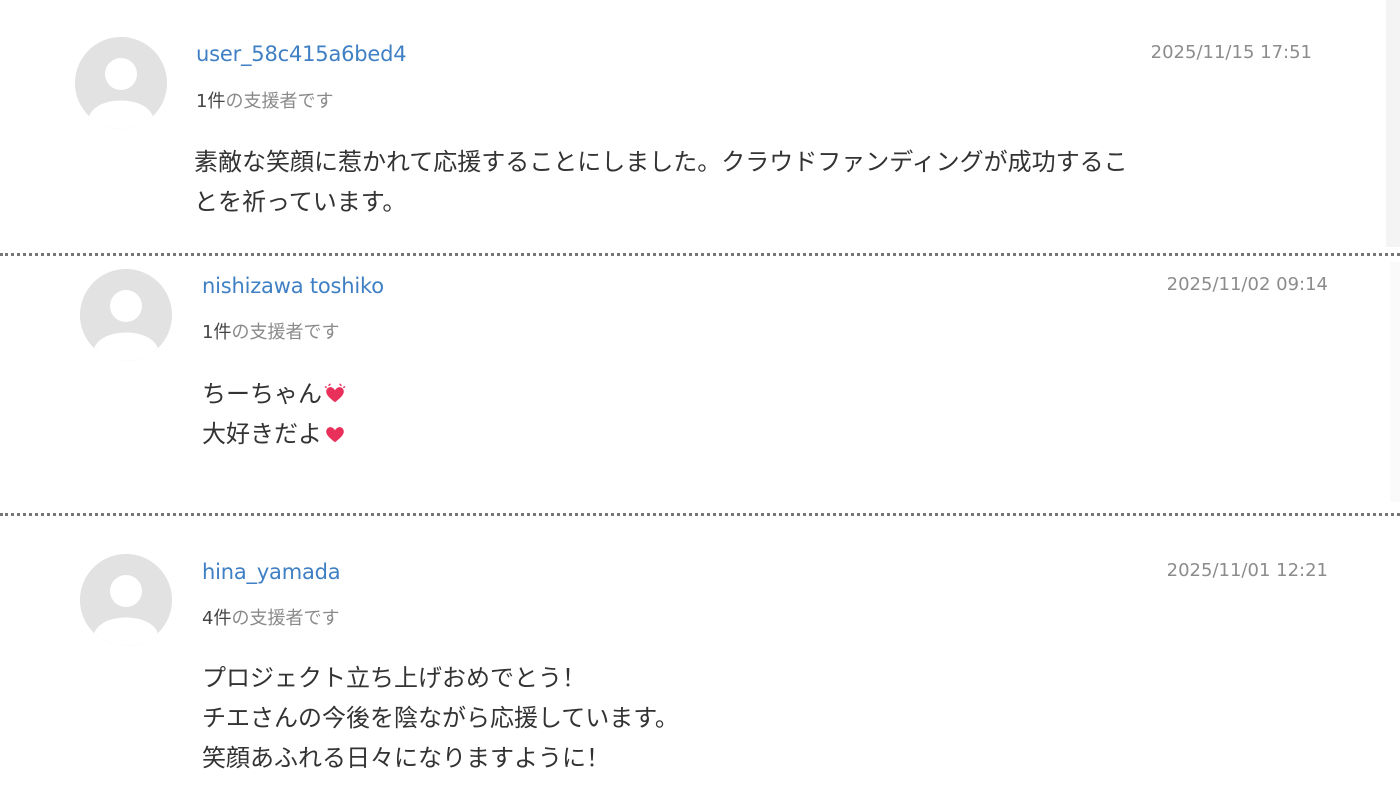 The height and width of the screenshot is (800, 1400). I want to click on comment-line: ちーちゃん, so click(762, 394).